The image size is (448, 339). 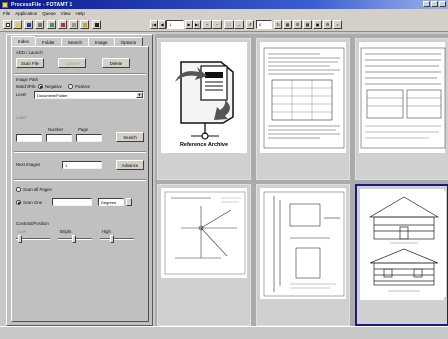 I want to click on drawing-preview, so click(x=205, y=233).